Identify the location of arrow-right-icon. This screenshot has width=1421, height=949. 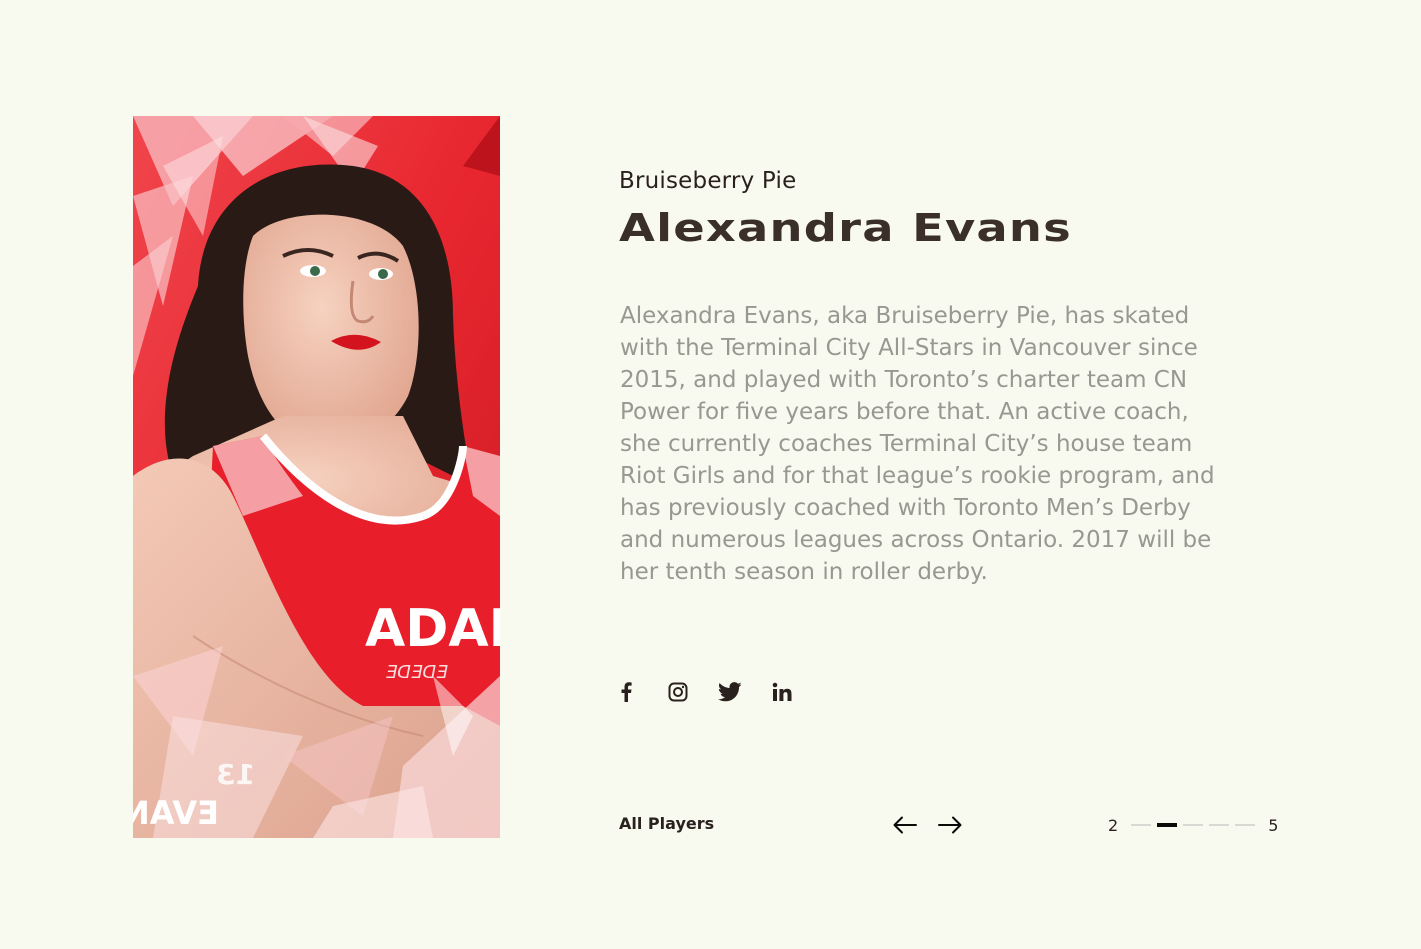
(950, 825).